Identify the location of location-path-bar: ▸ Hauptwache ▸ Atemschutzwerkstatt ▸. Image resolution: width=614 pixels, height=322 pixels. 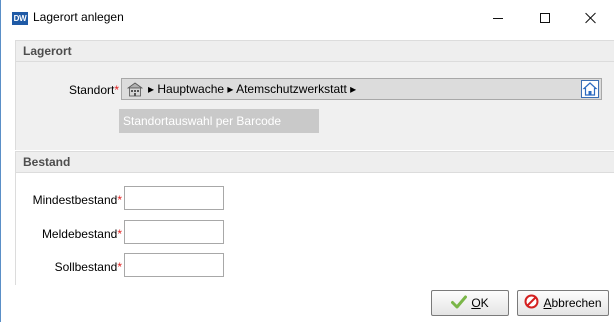
(361, 89).